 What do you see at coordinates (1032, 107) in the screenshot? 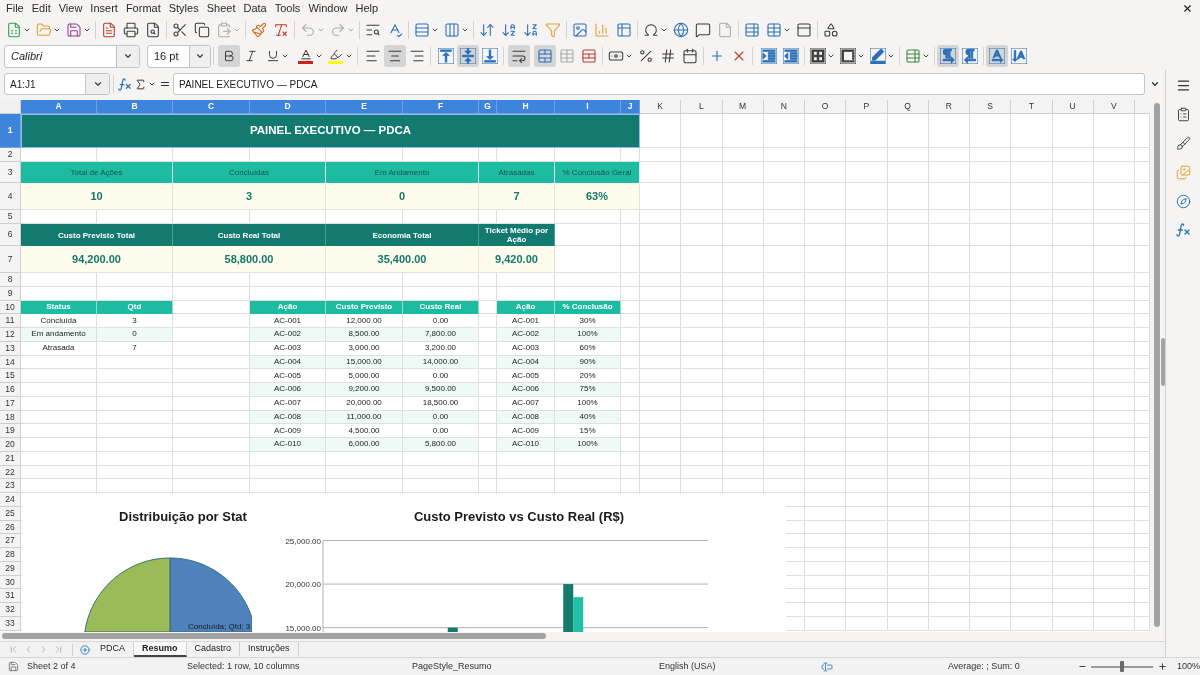
I see `column-header: T` at bounding box center [1032, 107].